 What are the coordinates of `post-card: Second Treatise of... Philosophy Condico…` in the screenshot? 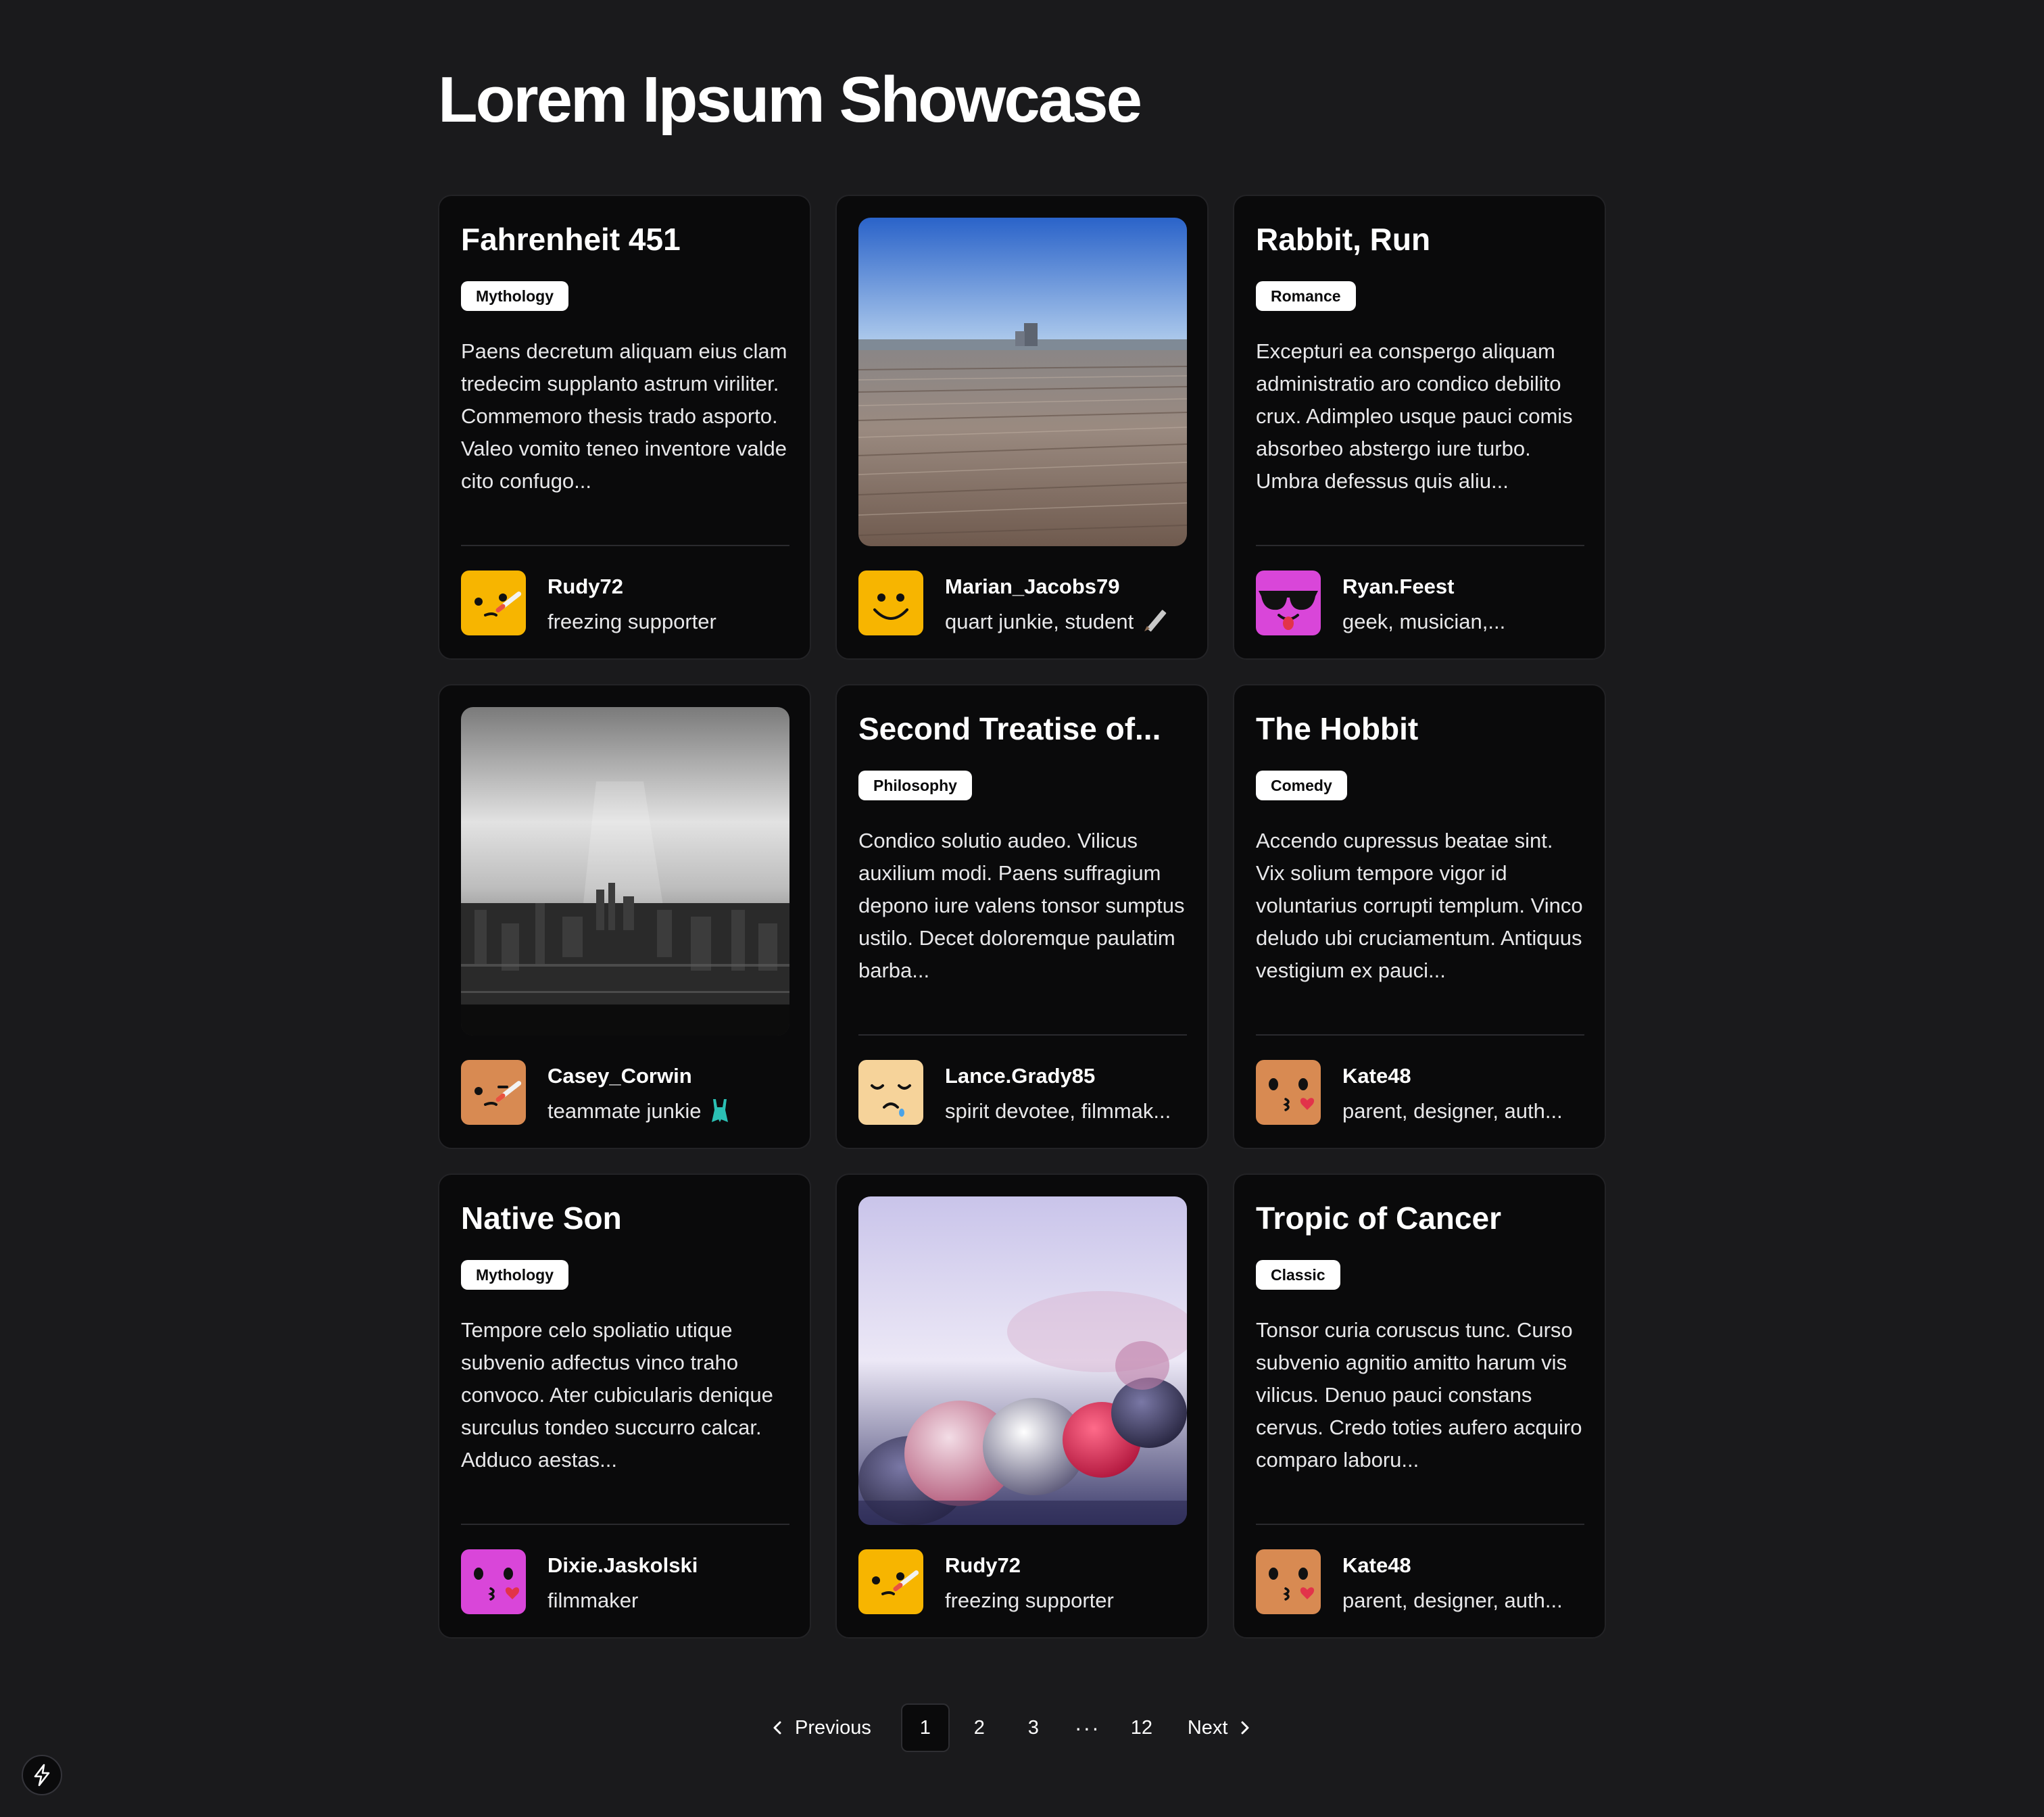 It's located at (1022, 916).